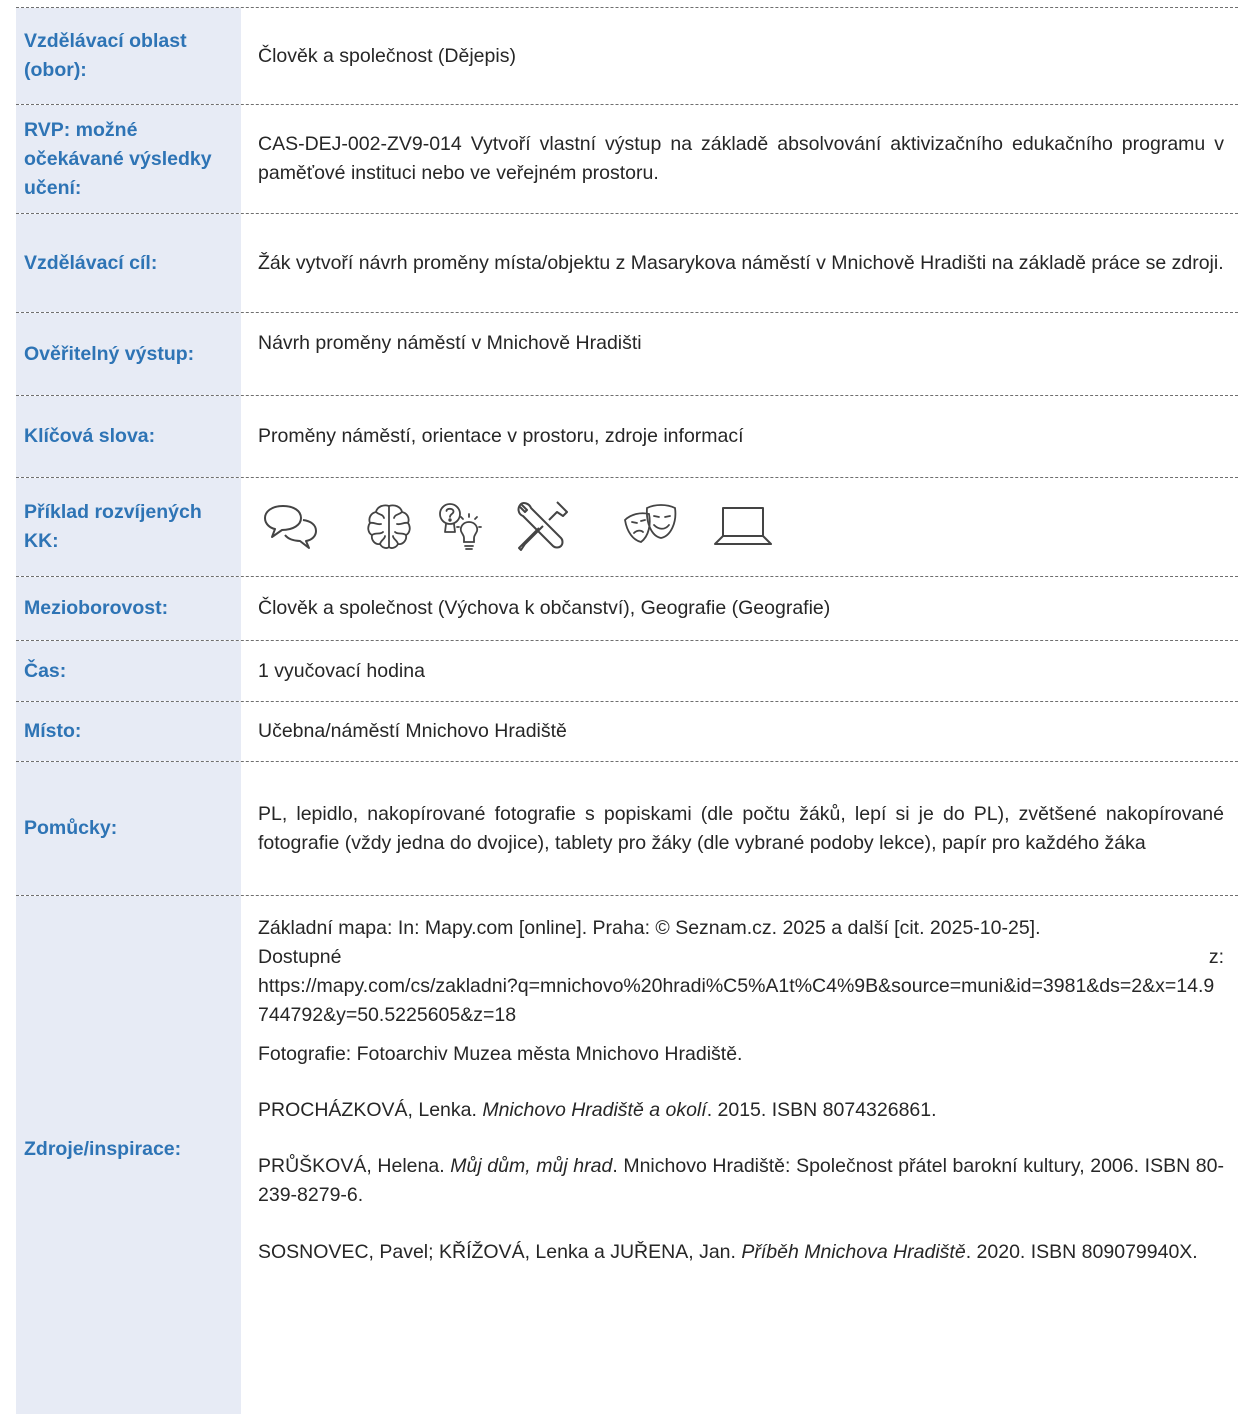  Describe the element at coordinates (128, 527) in the screenshot. I see `label-kk: Příklad rozvíjených KK:` at that location.